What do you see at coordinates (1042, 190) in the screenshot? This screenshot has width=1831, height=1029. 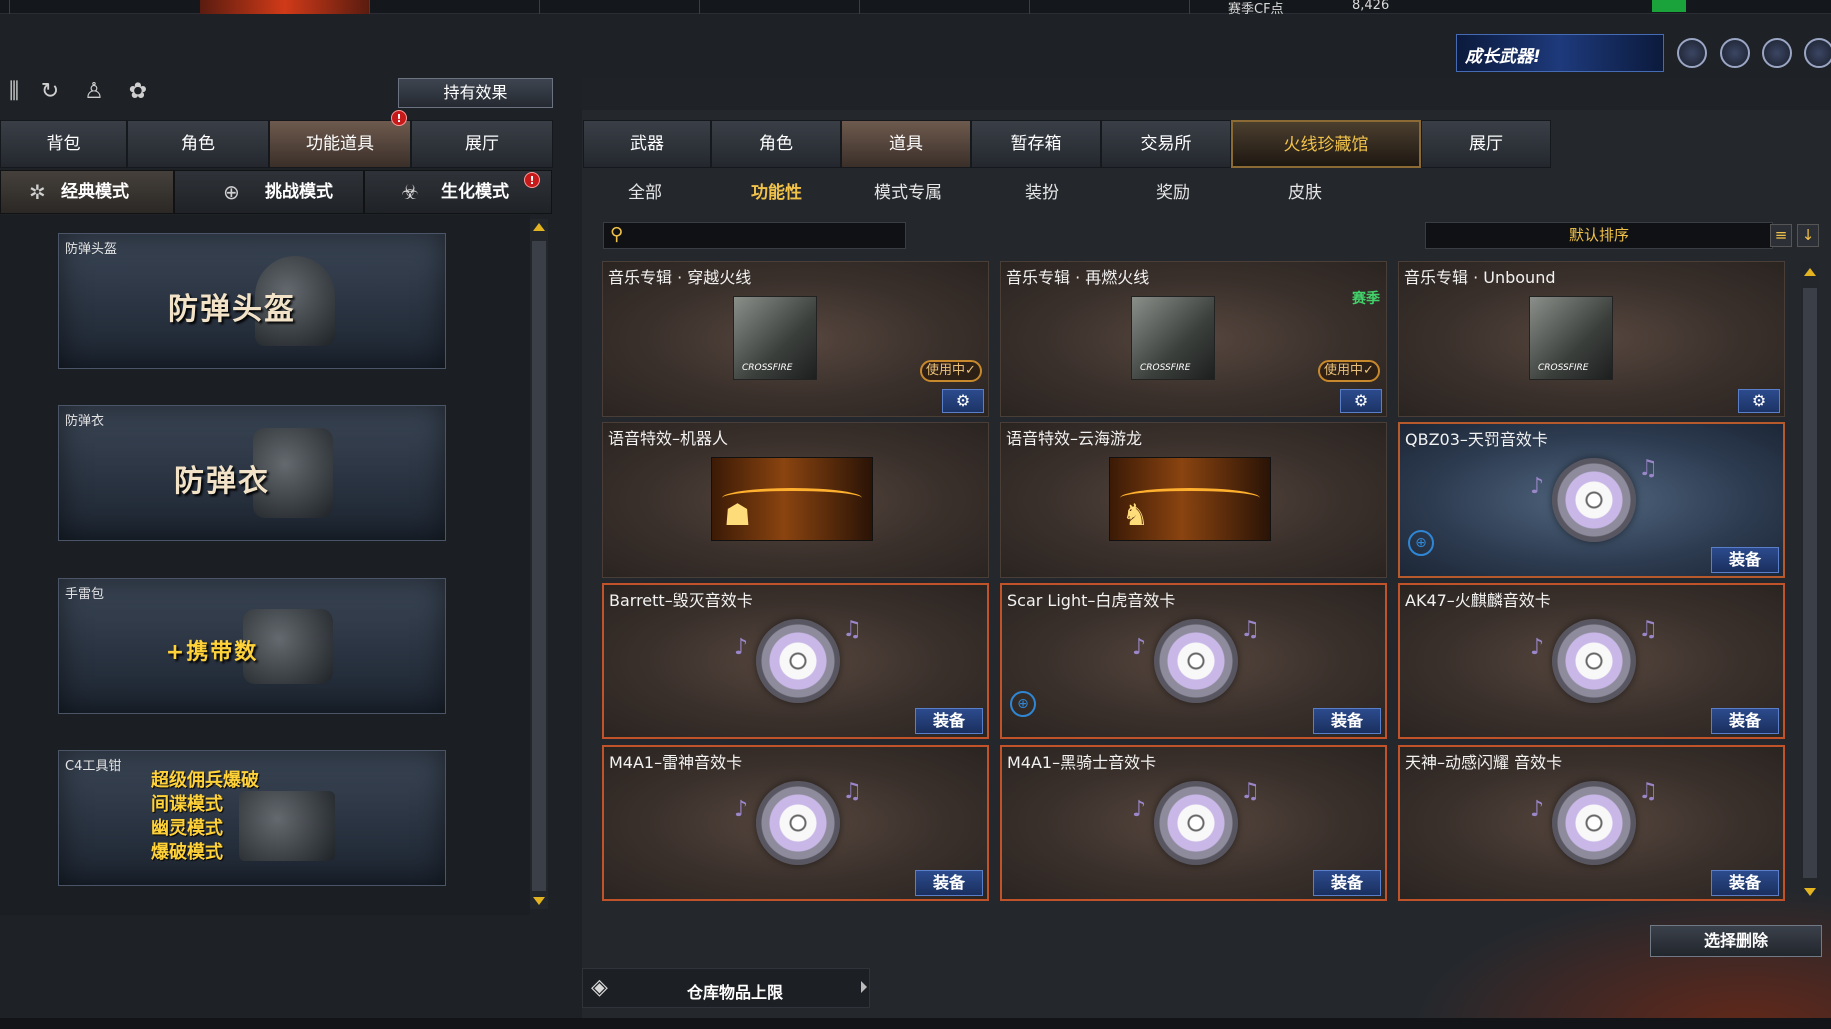 I see `subtab-outfit: 装扮` at bounding box center [1042, 190].